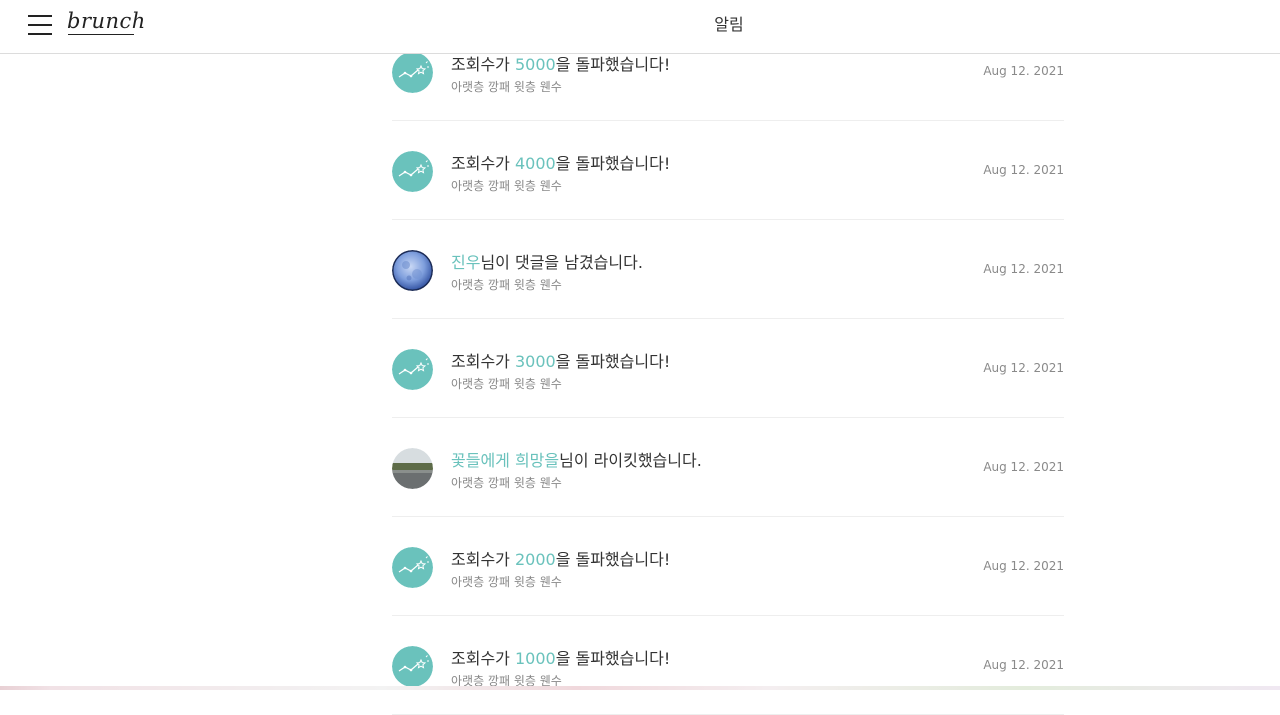 The image size is (1280, 715). What do you see at coordinates (640, 688) in the screenshot?
I see `bottom-edge-strip` at bounding box center [640, 688].